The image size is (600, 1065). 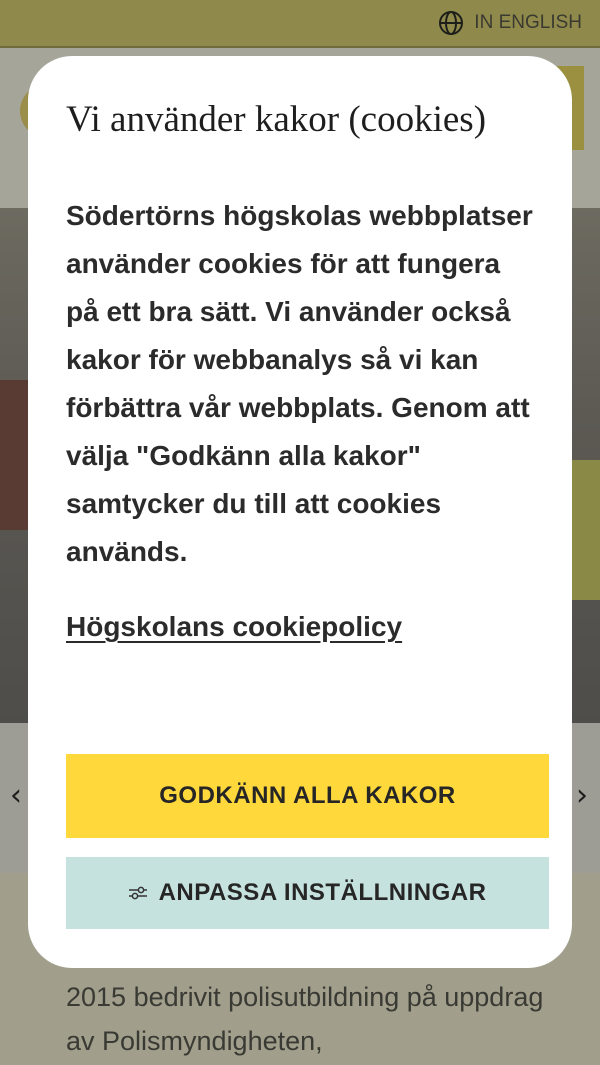 What do you see at coordinates (451, 23) in the screenshot?
I see `globe-icon` at bounding box center [451, 23].